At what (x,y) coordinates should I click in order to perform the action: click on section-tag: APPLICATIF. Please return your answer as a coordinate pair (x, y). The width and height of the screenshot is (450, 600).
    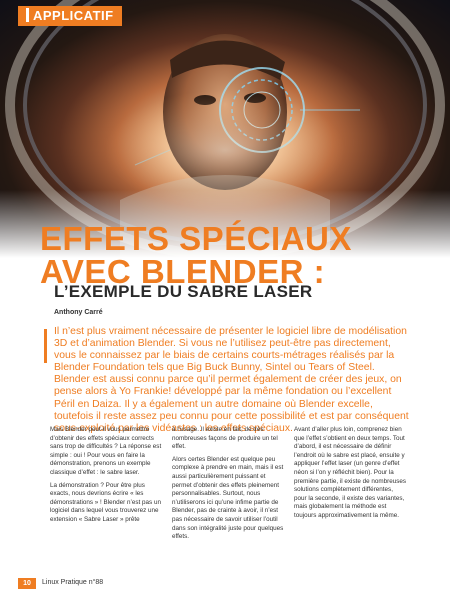
    Looking at the image, I should click on (70, 16).